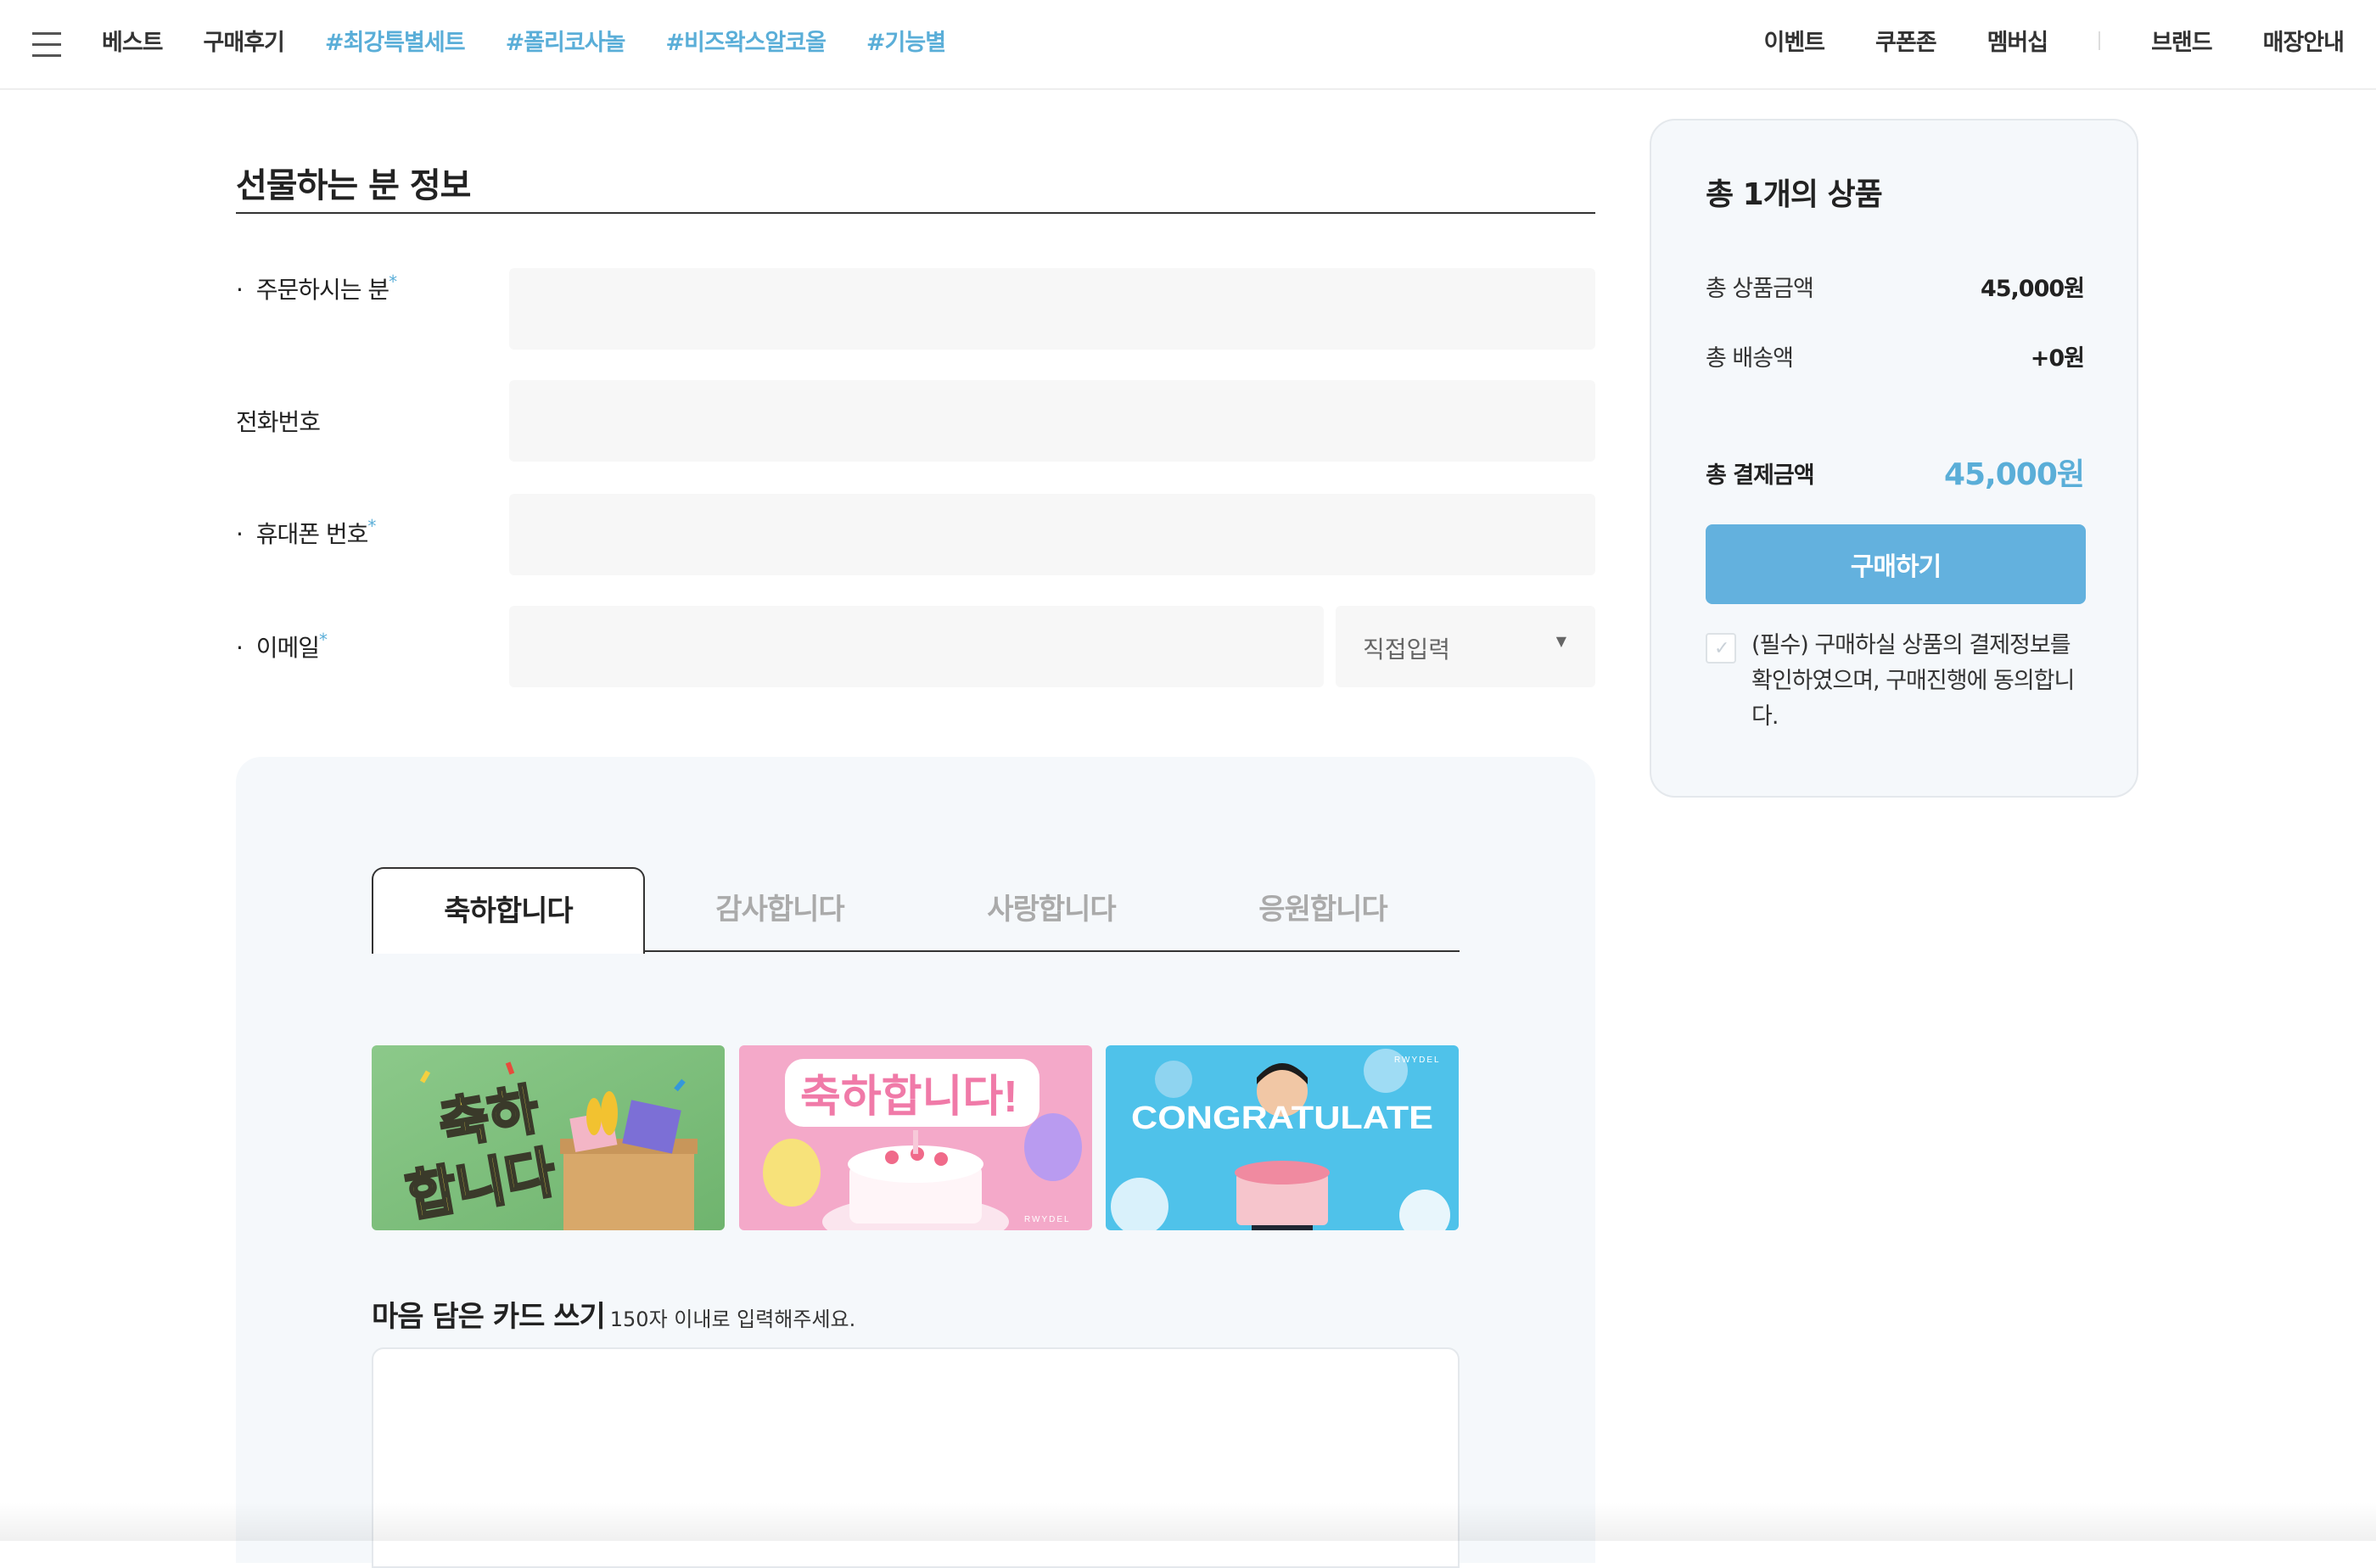 The width and height of the screenshot is (2376, 1568). What do you see at coordinates (1896, 564) in the screenshot?
I see `buy-button: 구매하기` at bounding box center [1896, 564].